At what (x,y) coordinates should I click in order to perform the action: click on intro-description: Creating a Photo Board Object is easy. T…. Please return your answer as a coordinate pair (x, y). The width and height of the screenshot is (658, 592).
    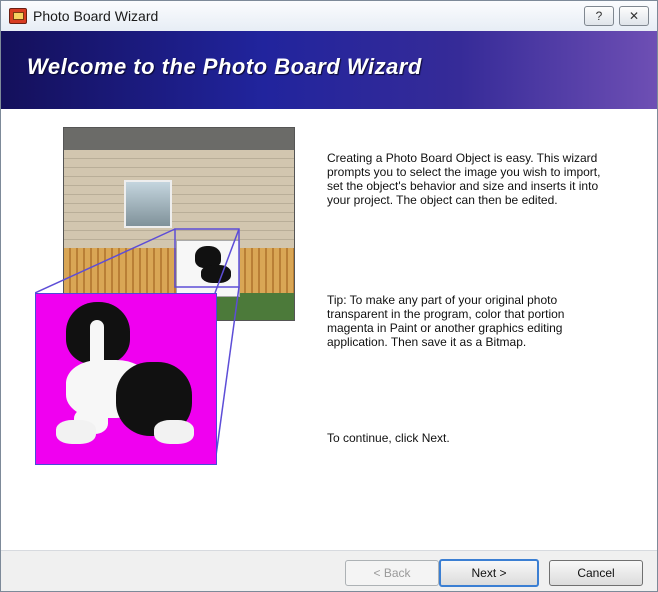
    Looking at the image, I should click on (464, 179).